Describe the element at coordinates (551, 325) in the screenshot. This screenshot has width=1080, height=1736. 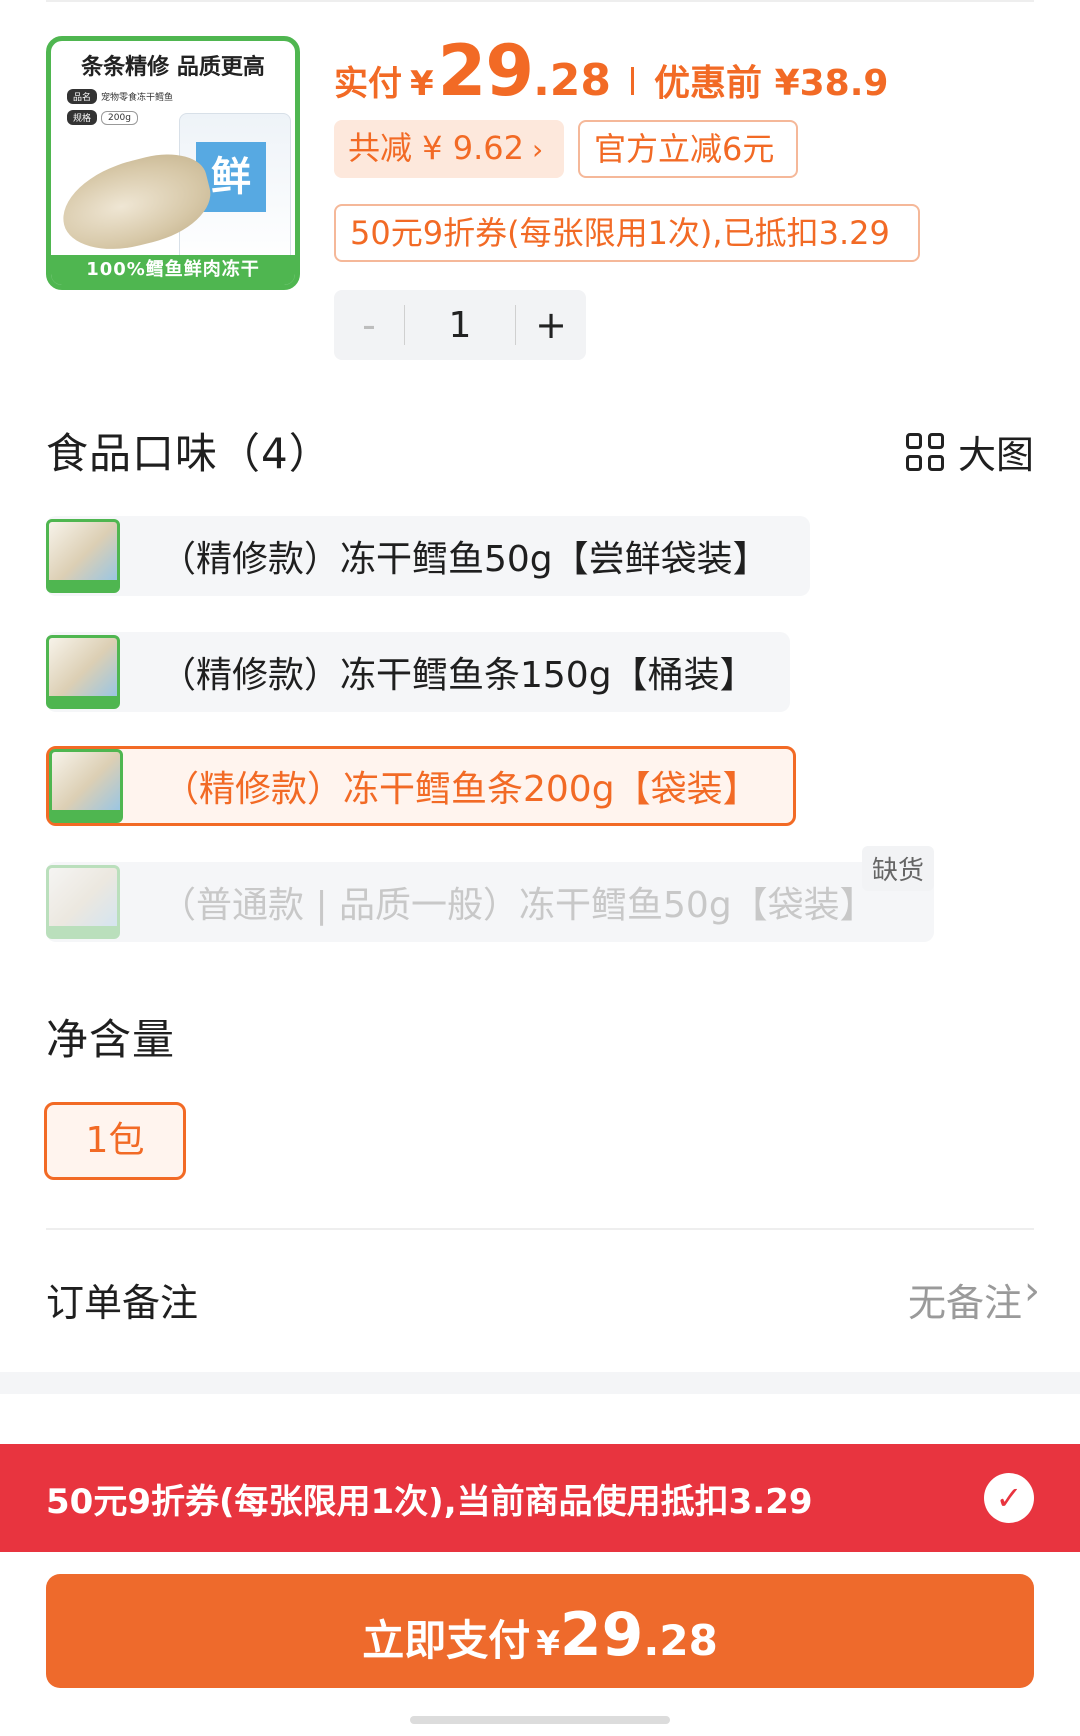
I see `increment-button: +` at that location.